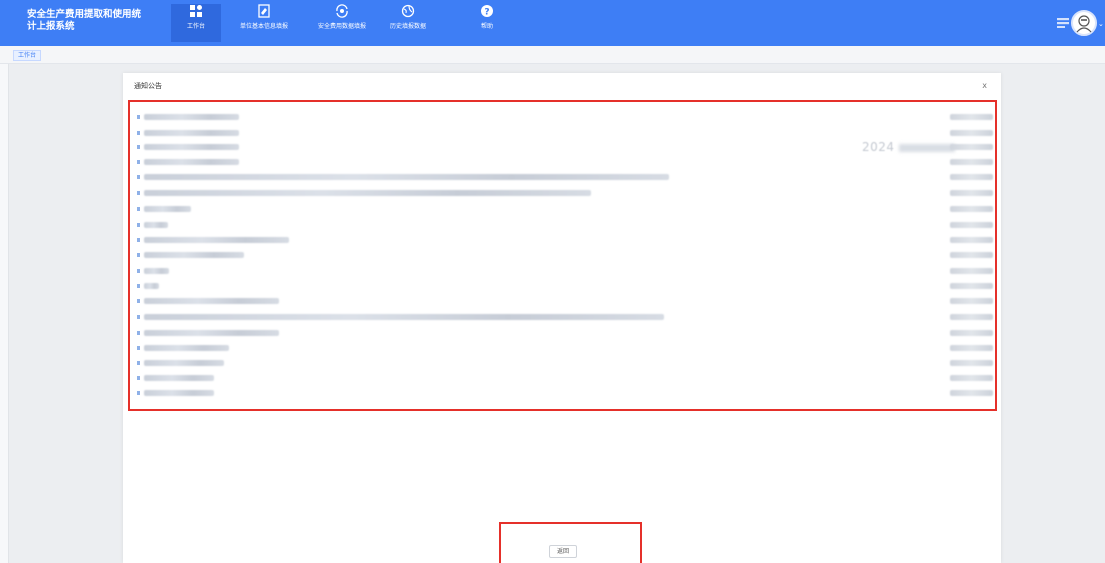 The height and width of the screenshot is (563, 1105). Describe the element at coordinates (570, 542) in the screenshot. I see `return-button-area: 返回` at that location.